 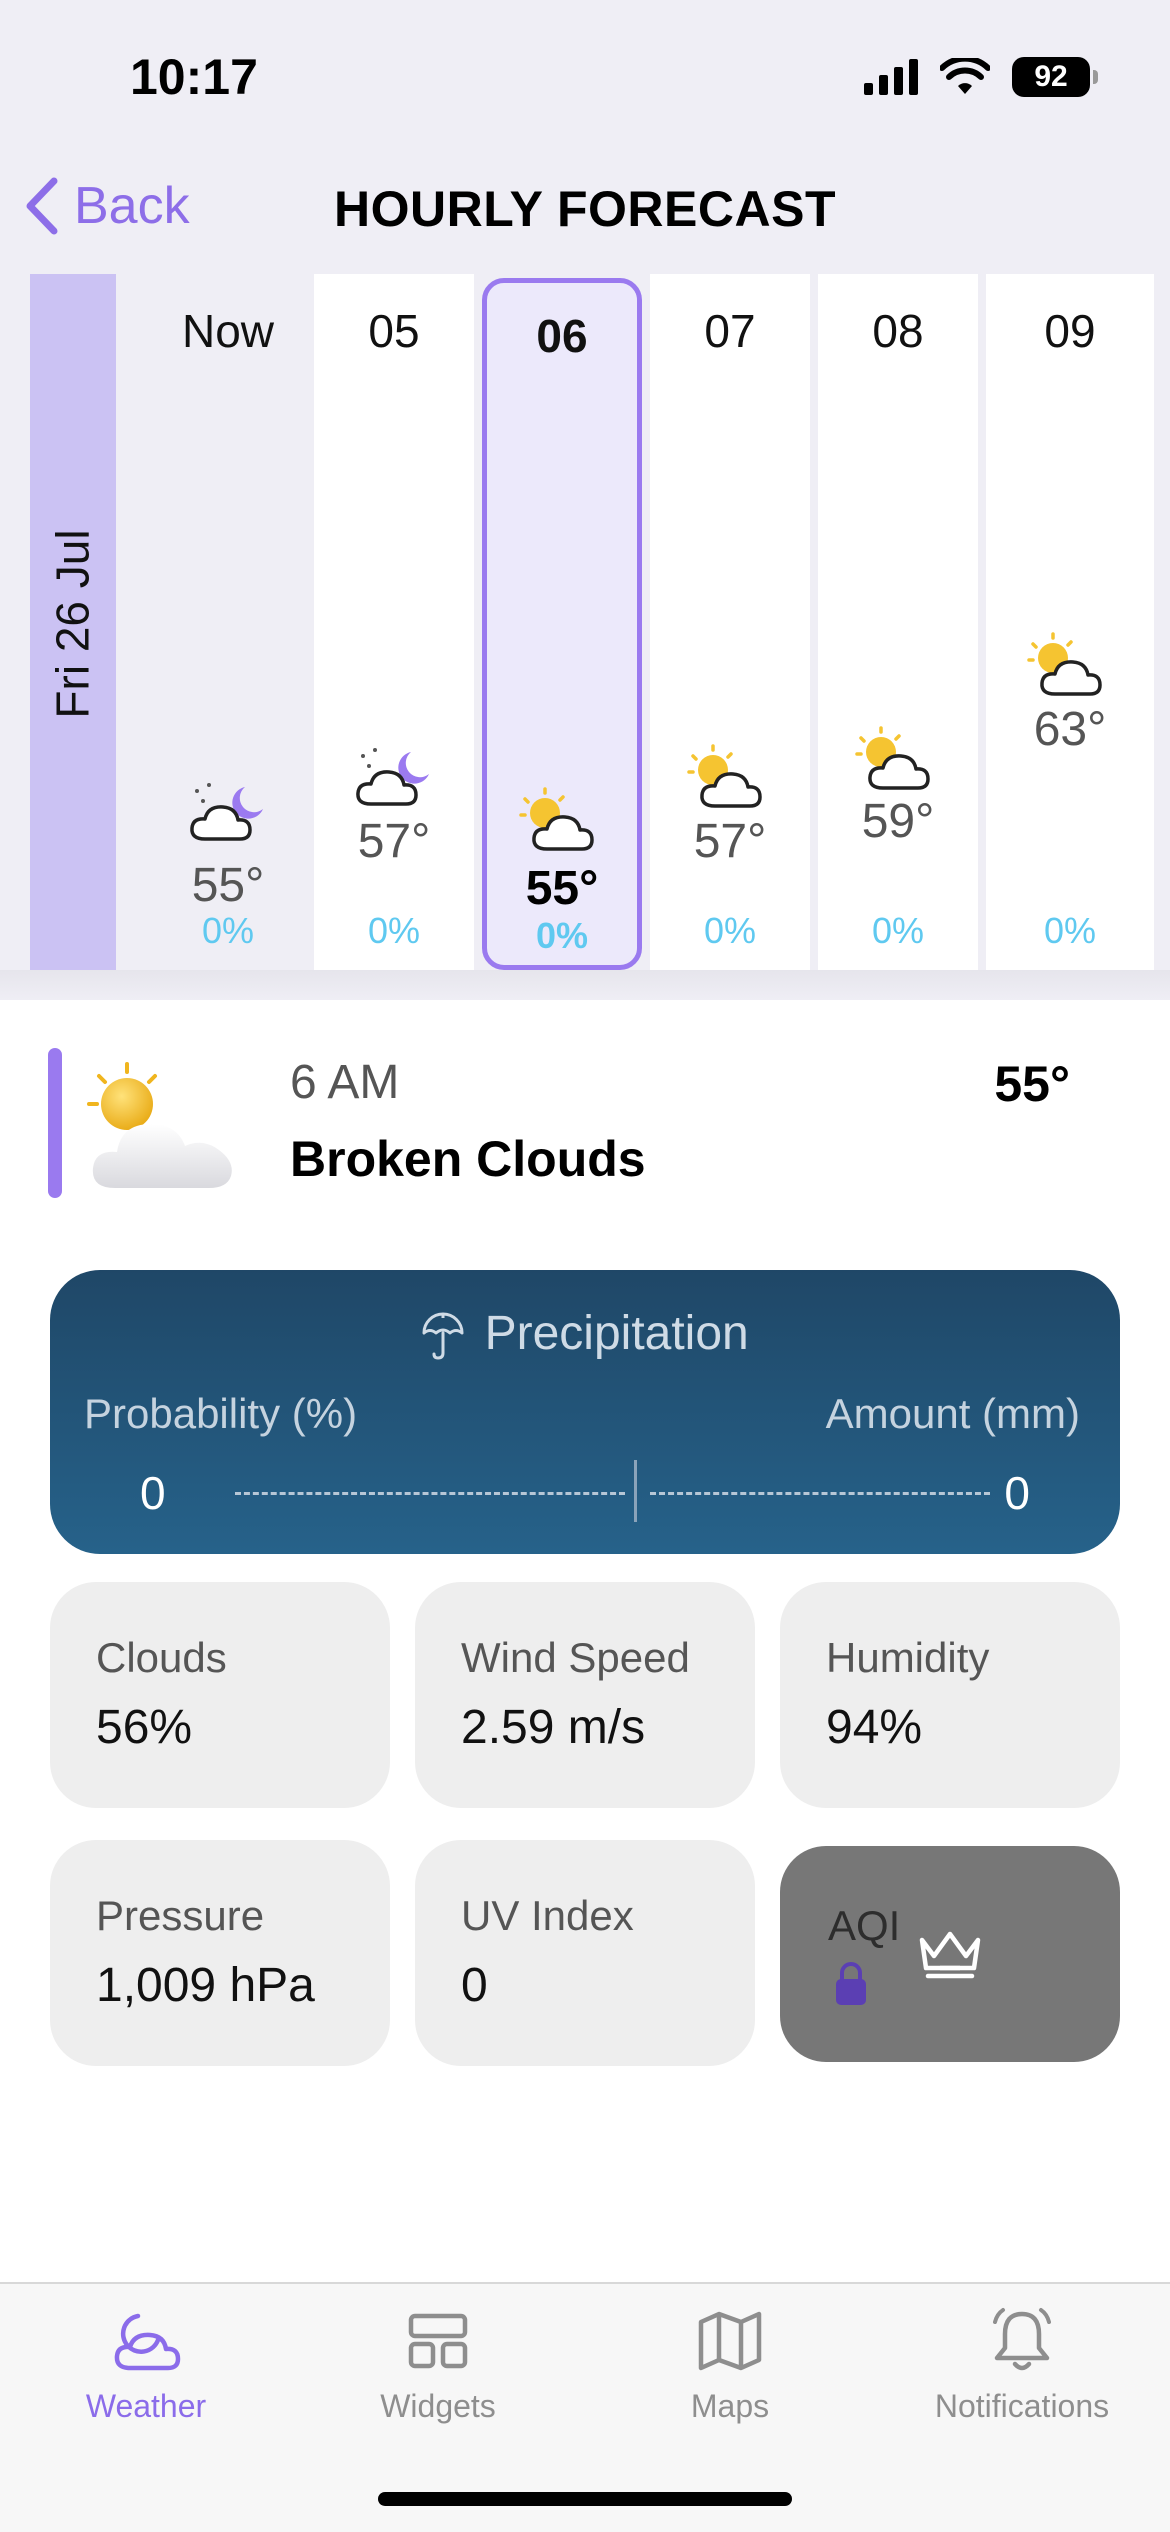 What do you see at coordinates (730, 331) in the screenshot?
I see `hour-label: 07` at bounding box center [730, 331].